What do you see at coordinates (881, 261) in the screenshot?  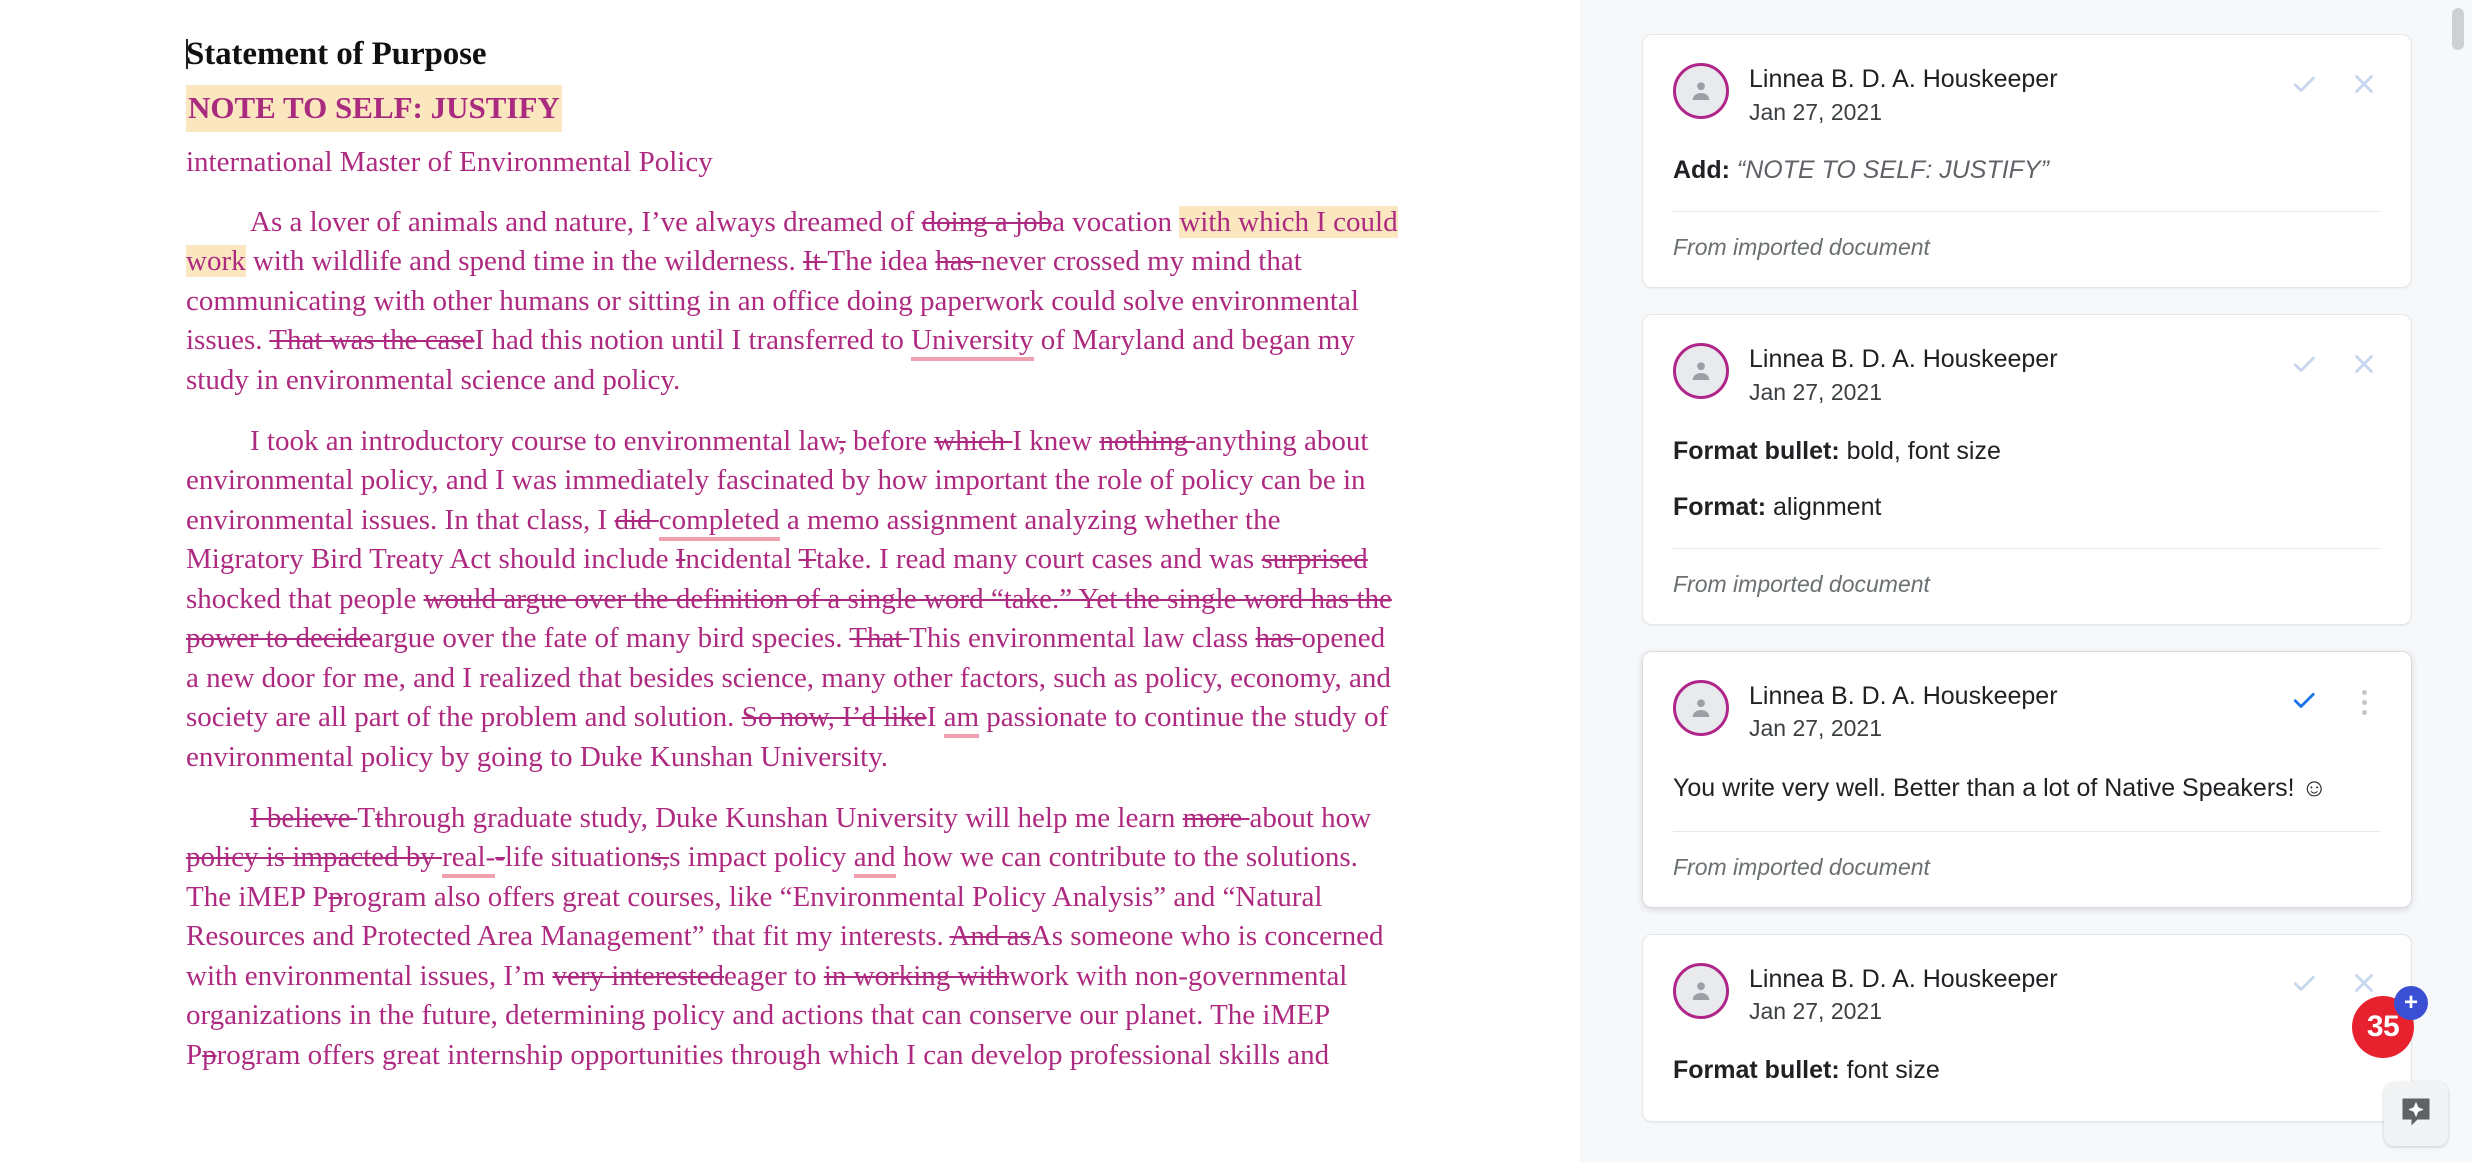 I see `body-text: The idea` at bounding box center [881, 261].